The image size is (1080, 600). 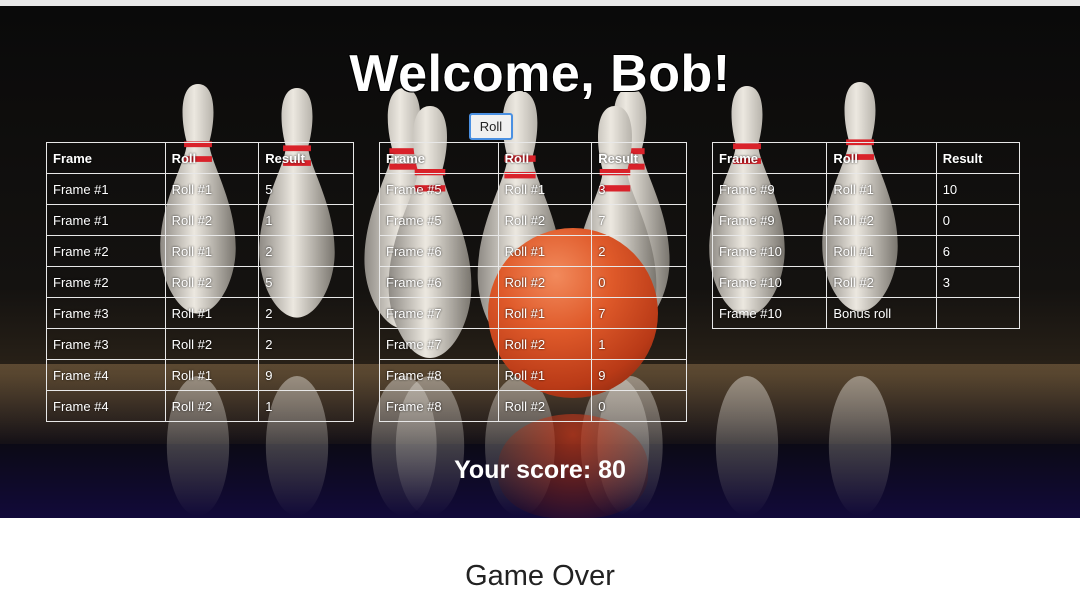 I want to click on table-row: Frame #6 Roll #1 2, so click(x=533, y=251).